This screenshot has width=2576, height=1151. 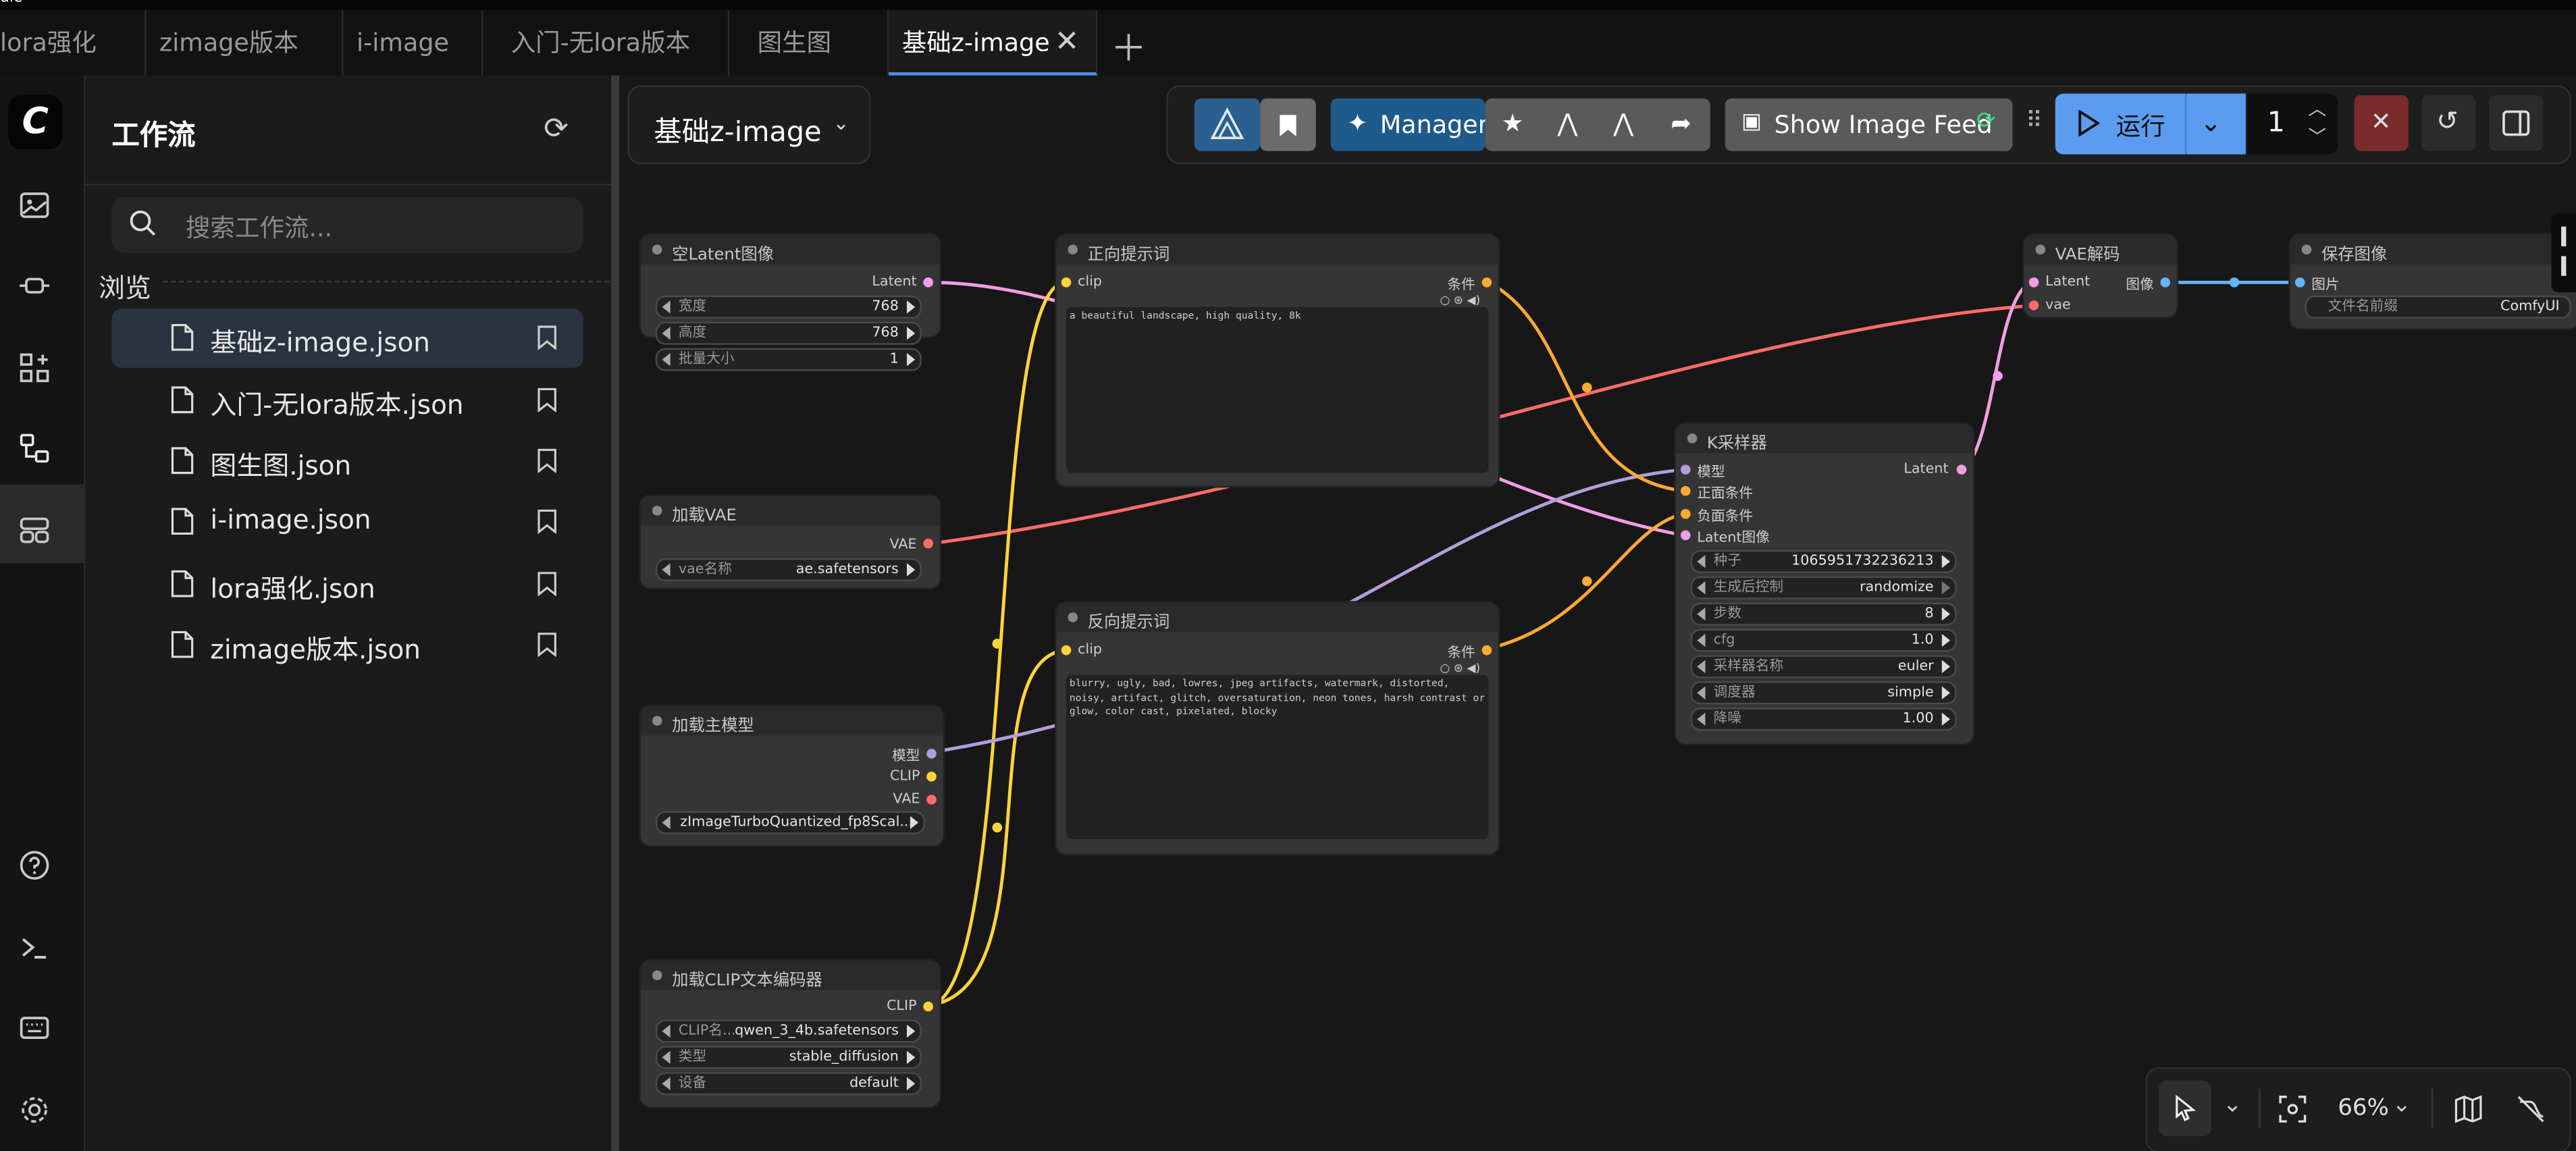 I want to click on fit-view-icon, so click(x=2293, y=1109).